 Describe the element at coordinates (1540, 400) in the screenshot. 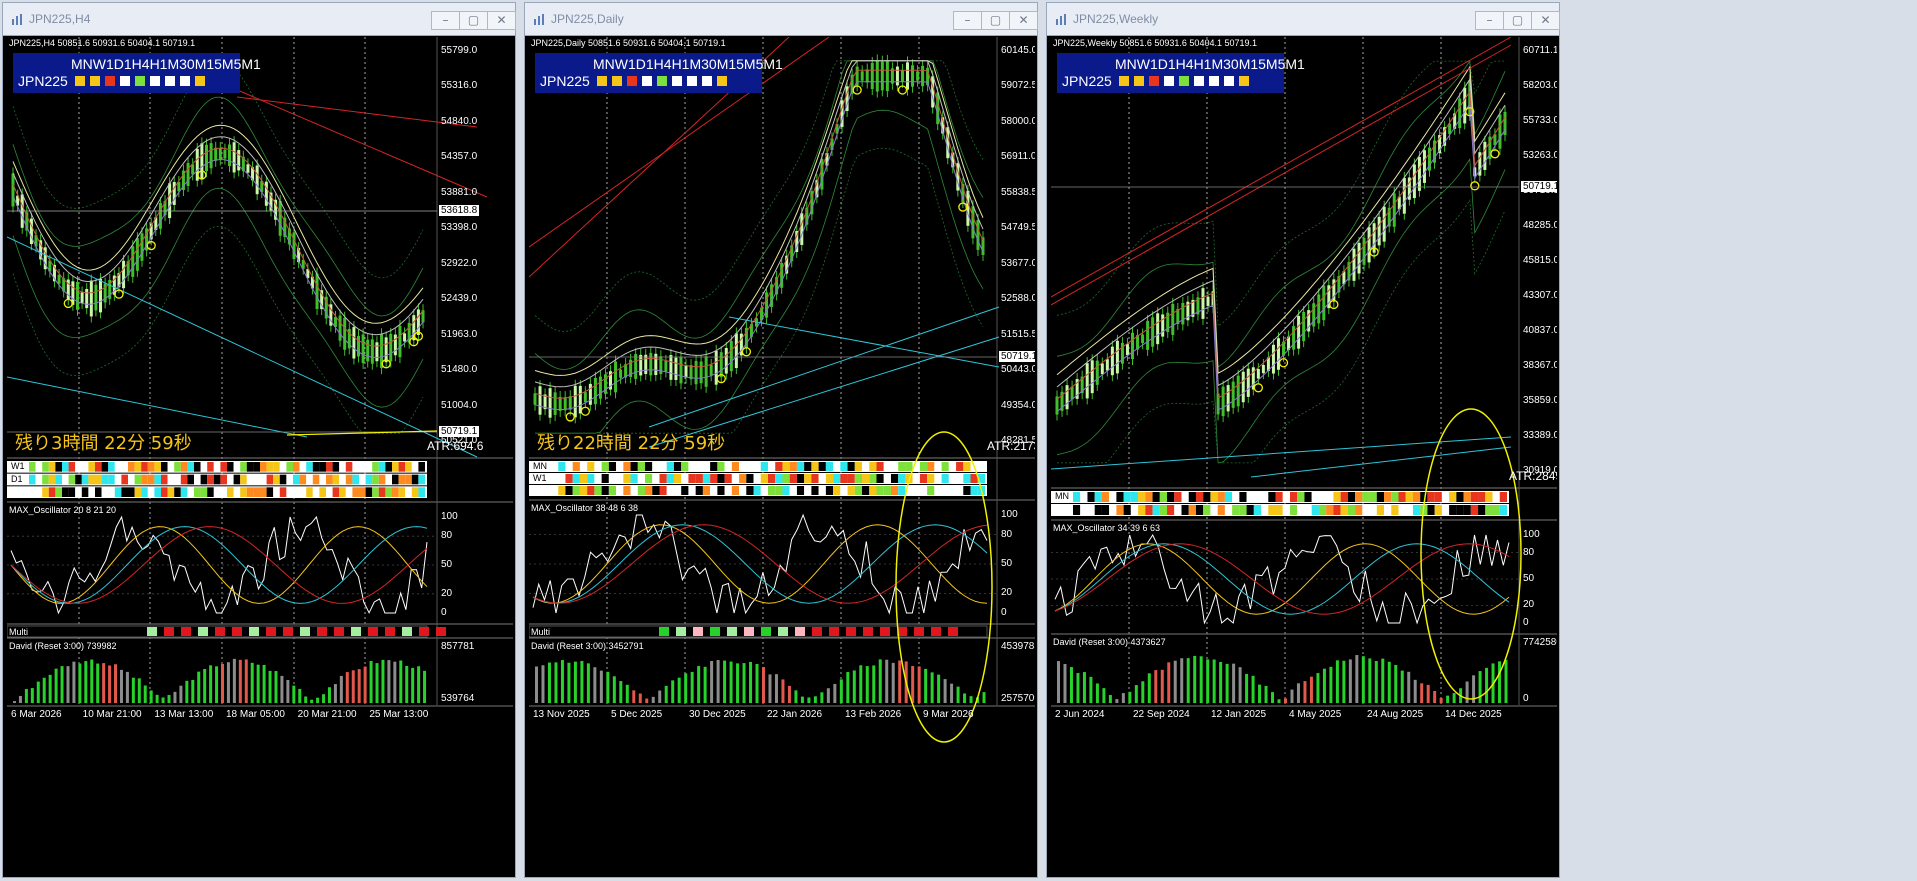

I see `price-tick-label: 35859.0` at that location.